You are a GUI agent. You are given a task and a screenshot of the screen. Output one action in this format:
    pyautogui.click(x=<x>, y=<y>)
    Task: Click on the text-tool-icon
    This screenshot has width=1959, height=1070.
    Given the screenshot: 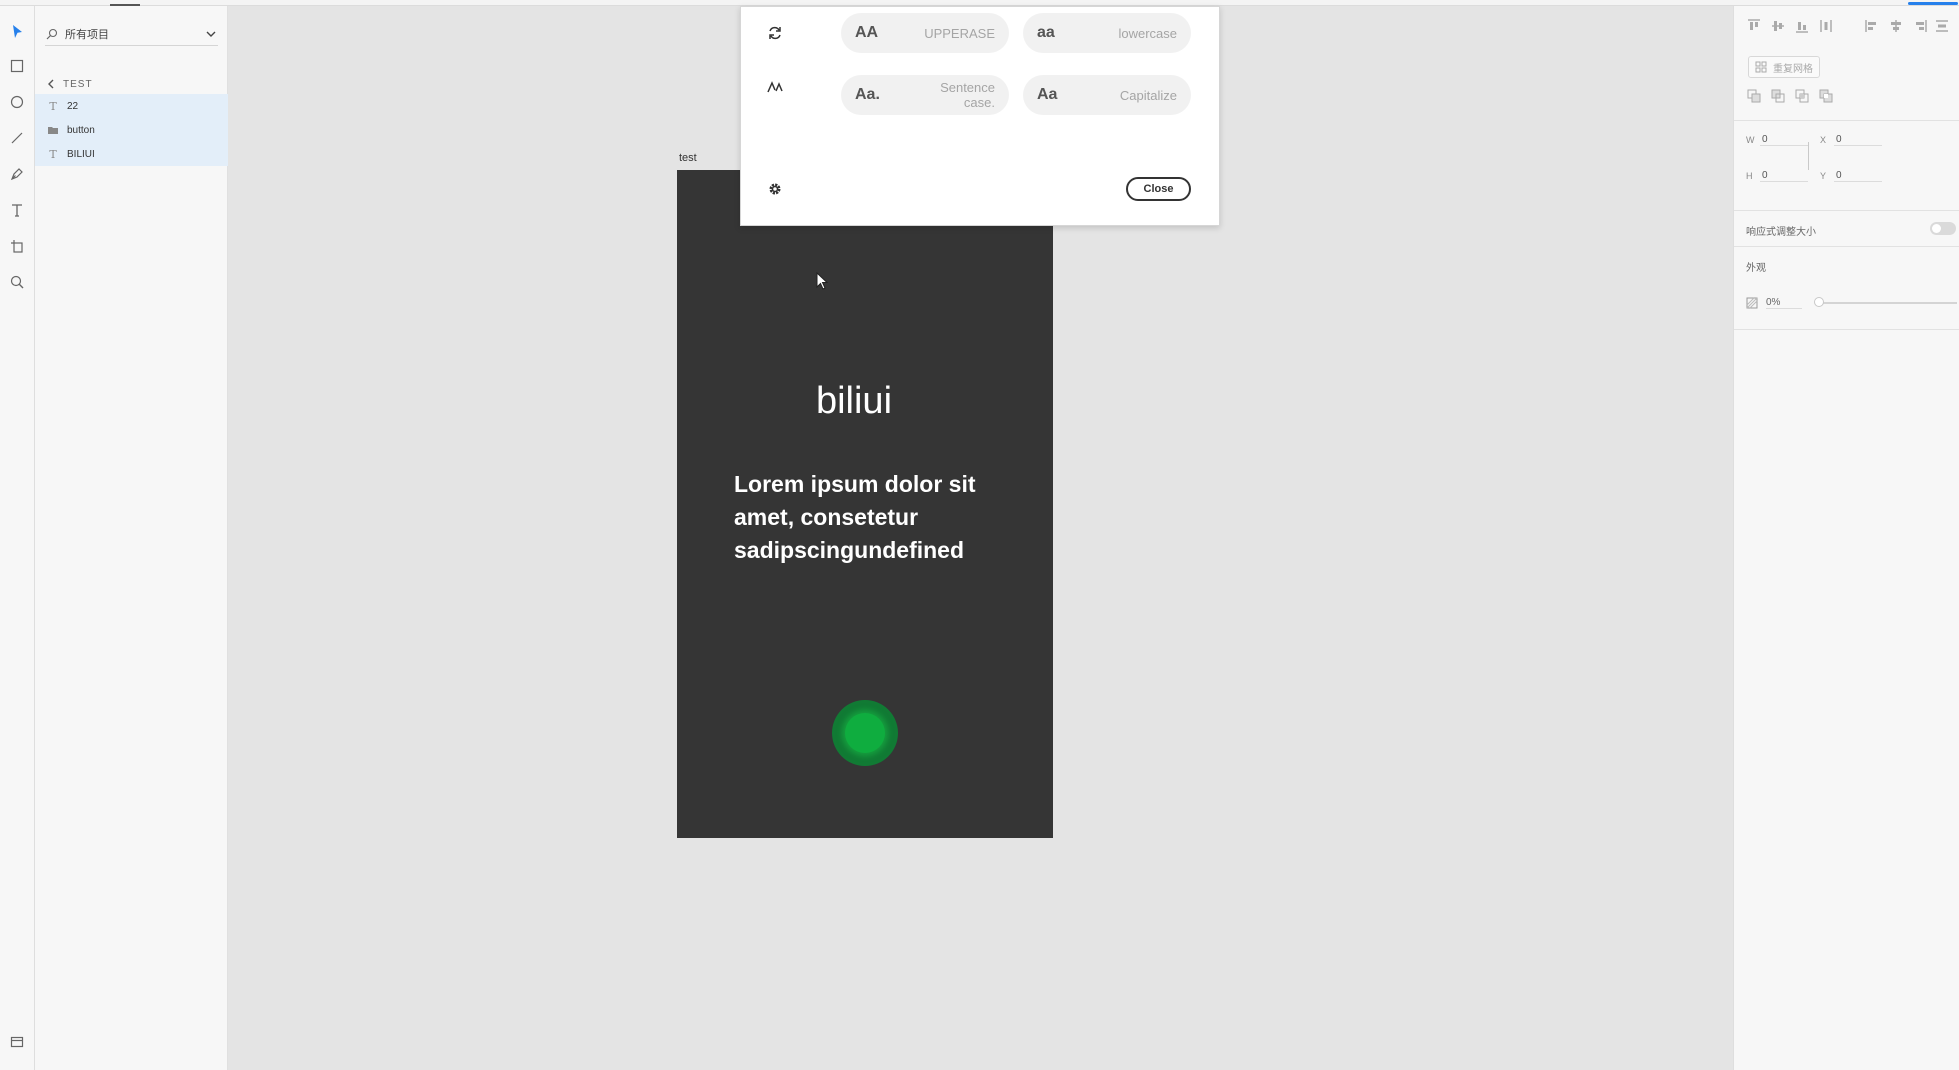 What is the action you would take?
    pyautogui.click(x=17, y=210)
    